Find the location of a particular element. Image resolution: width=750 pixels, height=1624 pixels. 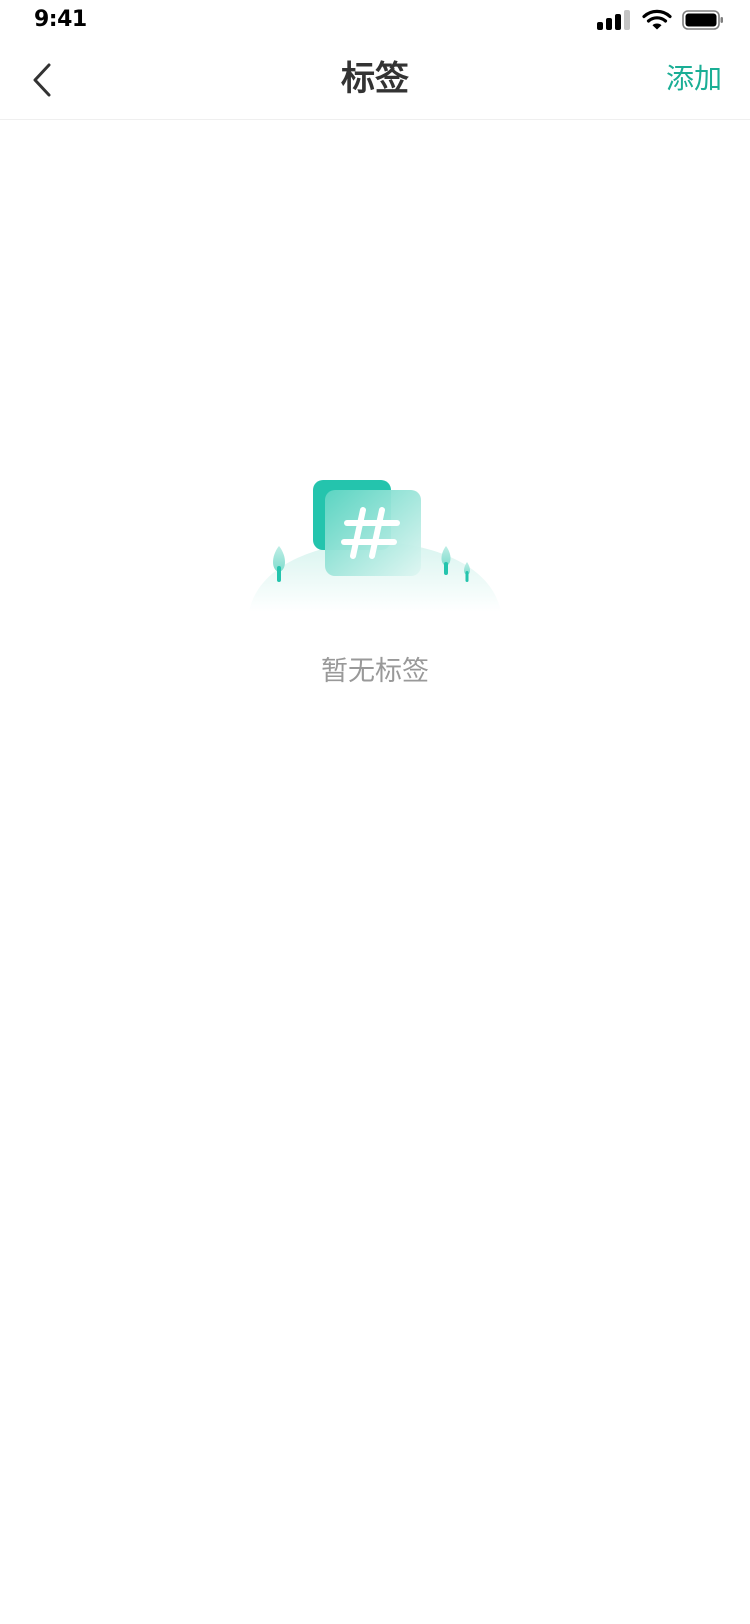

empty-state: 暂无标签 is located at coordinates (375, 595).